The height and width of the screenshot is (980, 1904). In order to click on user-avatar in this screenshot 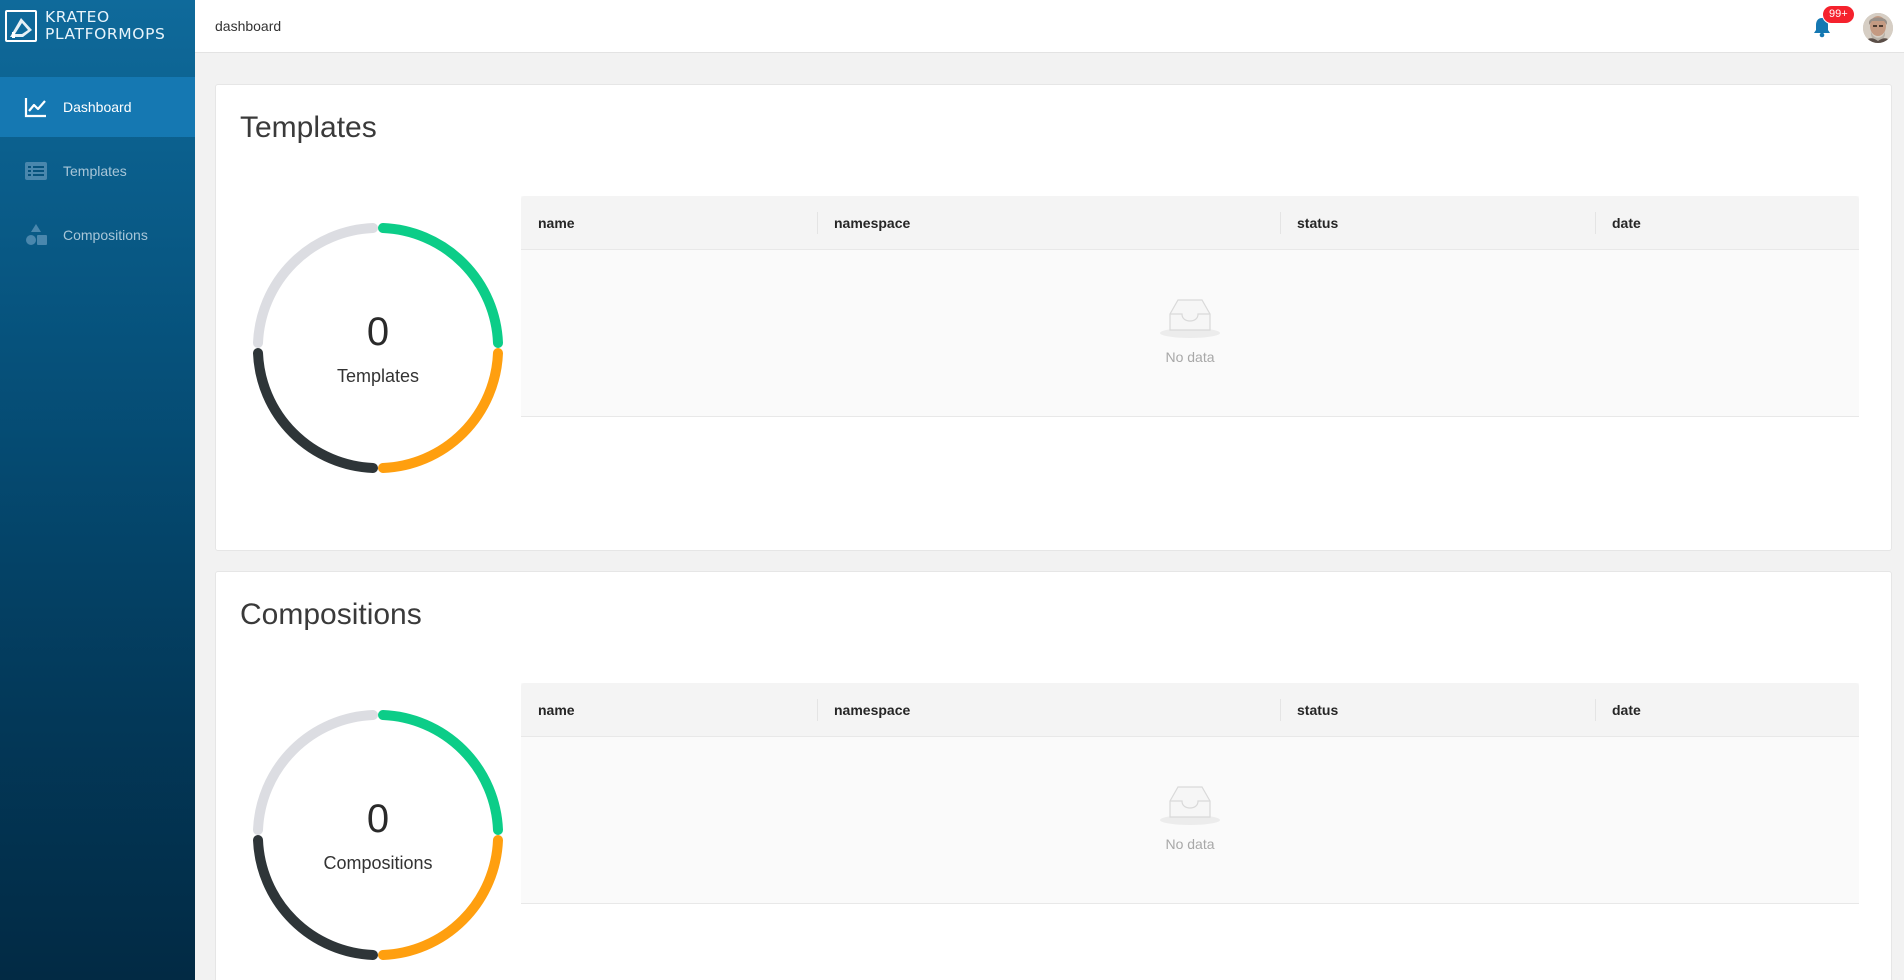, I will do `click(1878, 28)`.